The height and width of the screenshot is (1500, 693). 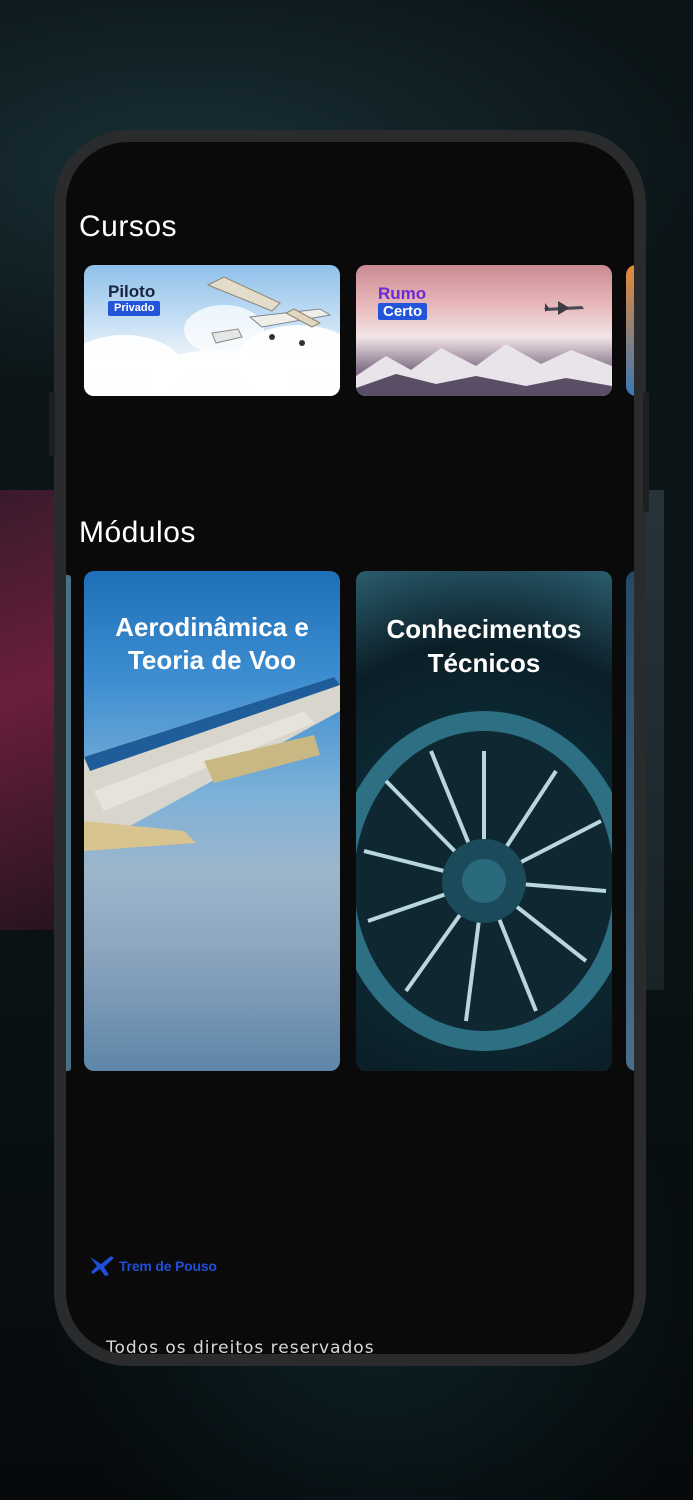 What do you see at coordinates (484, 881) in the screenshot?
I see `jet-engine-image` at bounding box center [484, 881].